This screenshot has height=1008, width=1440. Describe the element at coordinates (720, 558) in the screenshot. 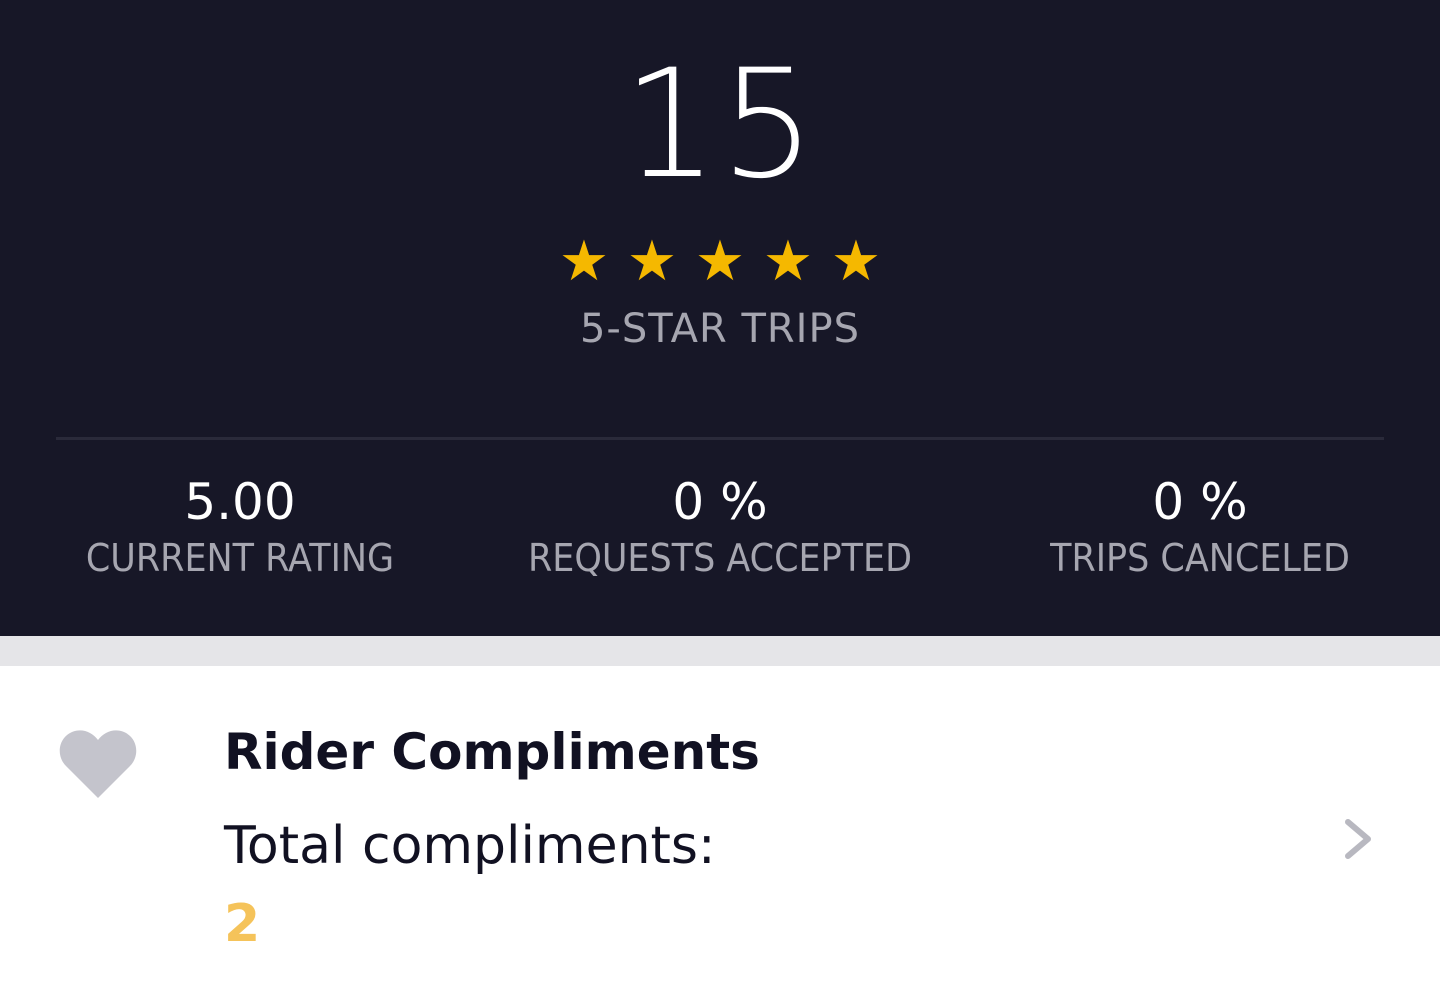

I see `requests-accepted-label: REQUESTS ACCEPTED` at that location.